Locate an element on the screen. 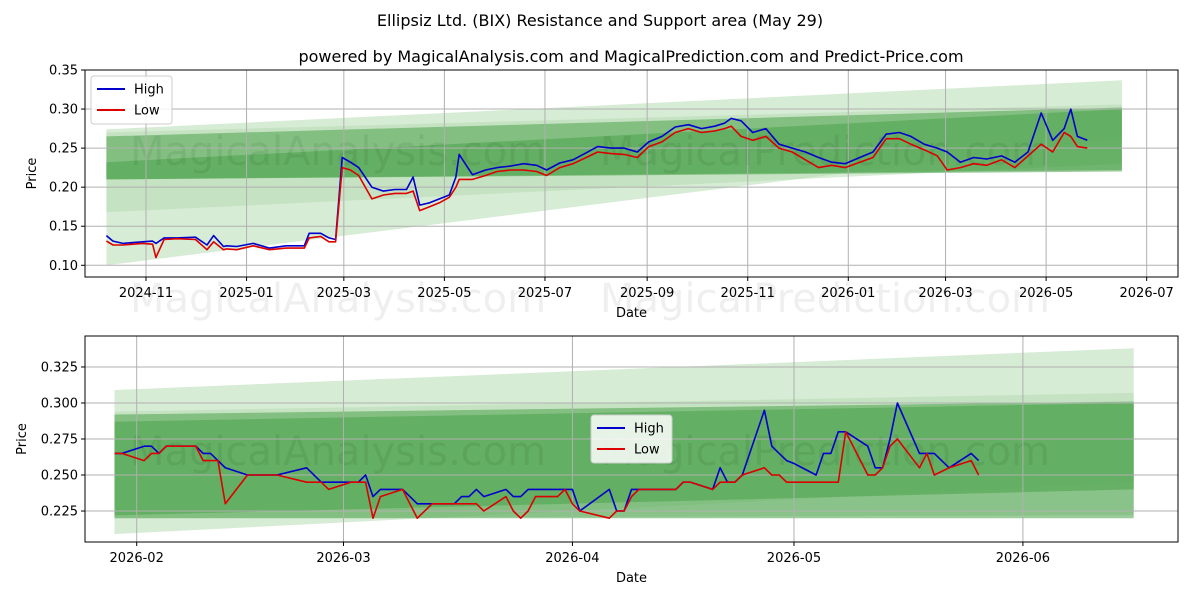 The height and width of the screenshot is (600, 1200). y-tick-label: 0.325 is located at coordinates (59, 367).